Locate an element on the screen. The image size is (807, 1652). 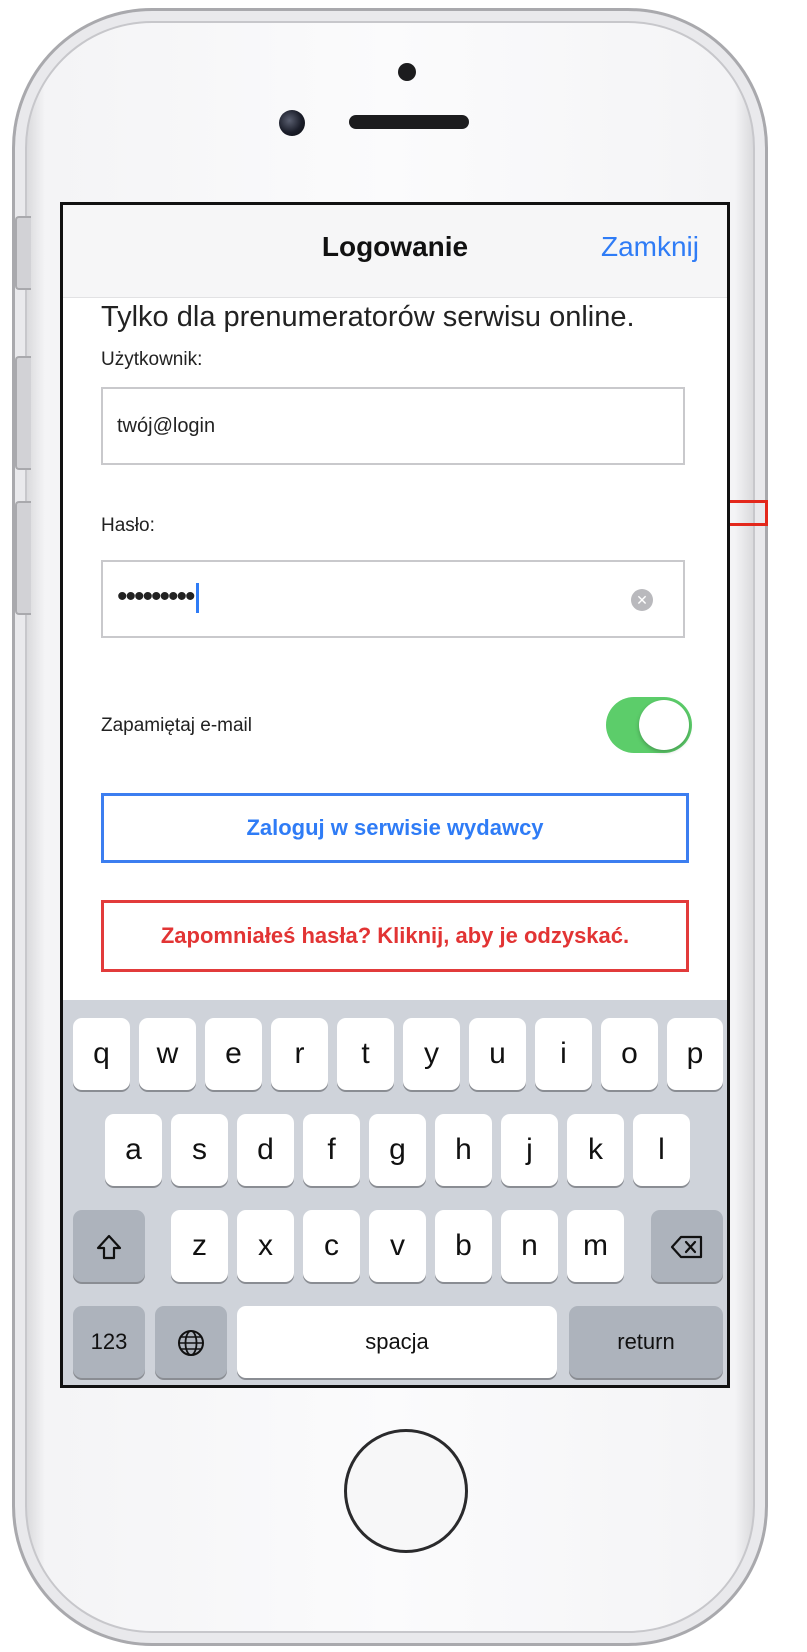
key-u: u is located at coordinates (497, 1054).